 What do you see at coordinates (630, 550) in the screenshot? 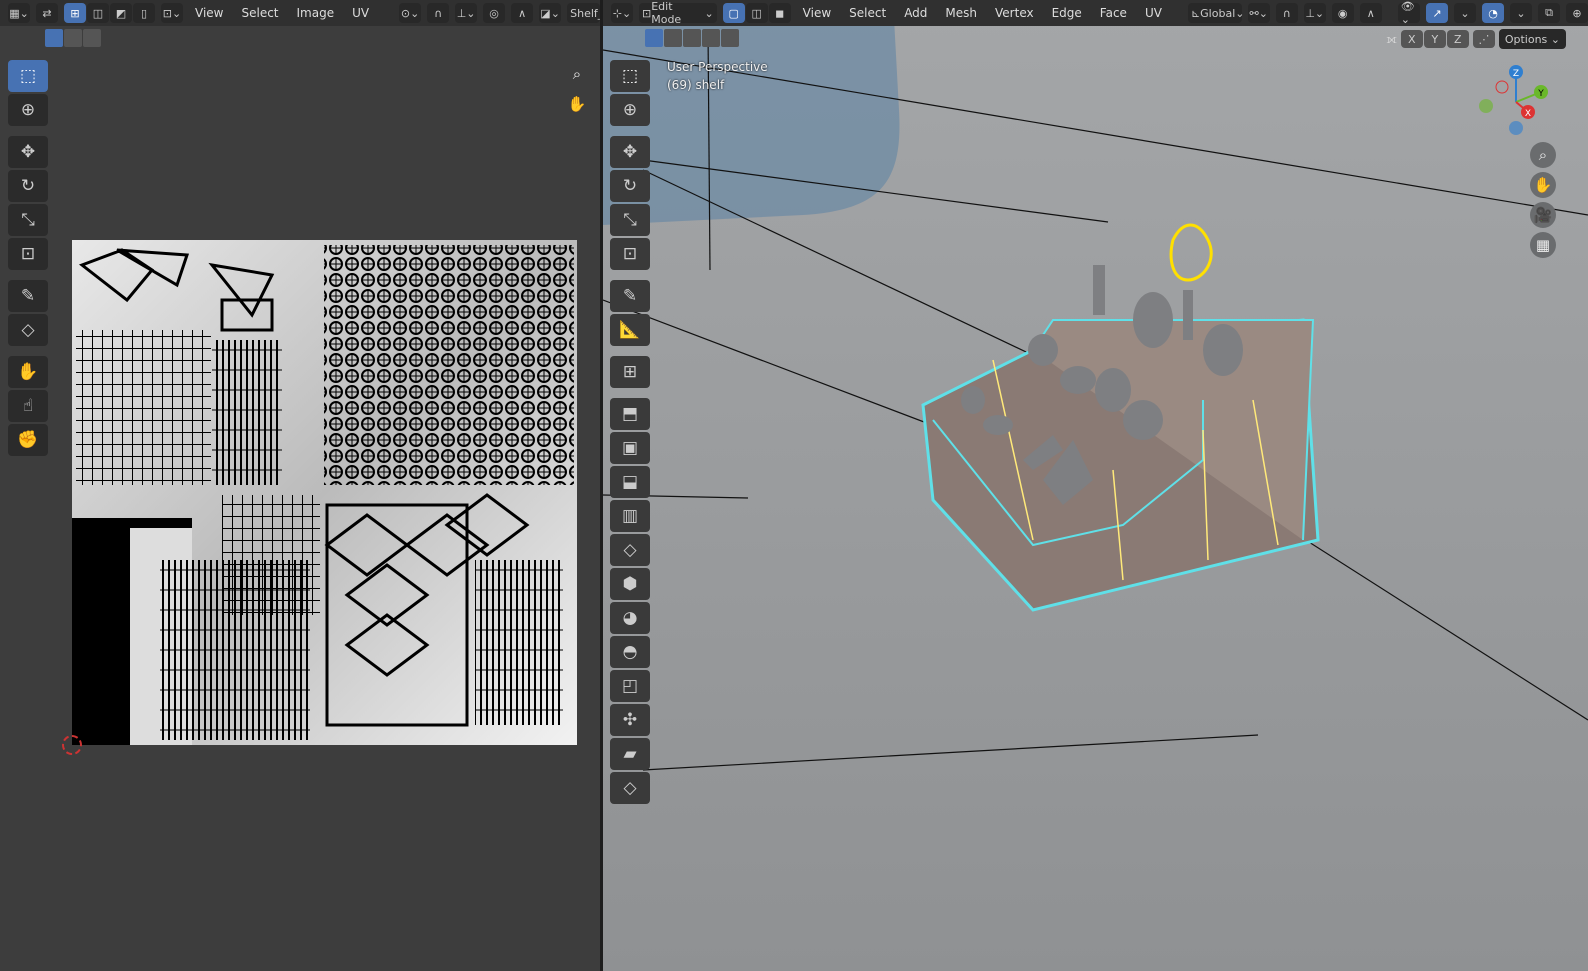
I see `knife-tool-icon: ◇` at bounding box center [630, 550].